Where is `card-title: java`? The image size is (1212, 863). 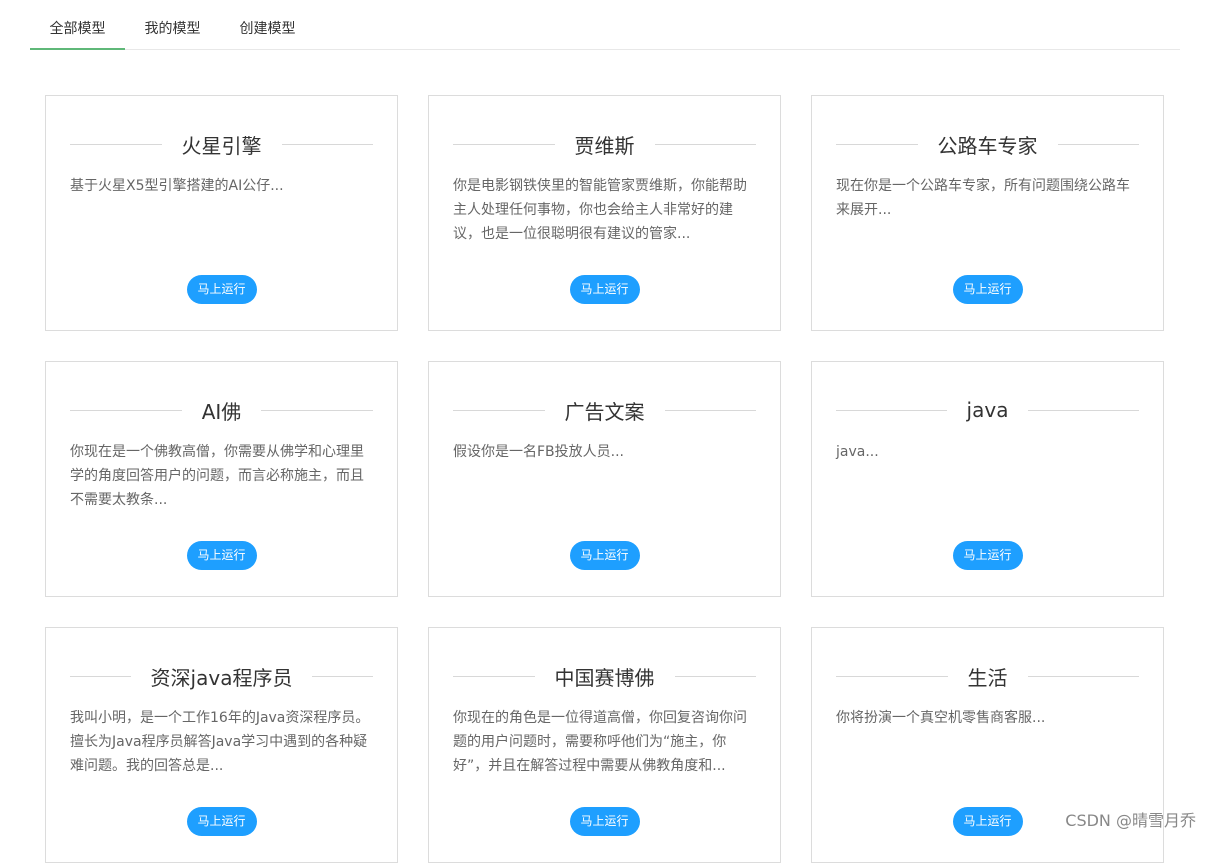
card-title: java is located at coordinates (988, 410).